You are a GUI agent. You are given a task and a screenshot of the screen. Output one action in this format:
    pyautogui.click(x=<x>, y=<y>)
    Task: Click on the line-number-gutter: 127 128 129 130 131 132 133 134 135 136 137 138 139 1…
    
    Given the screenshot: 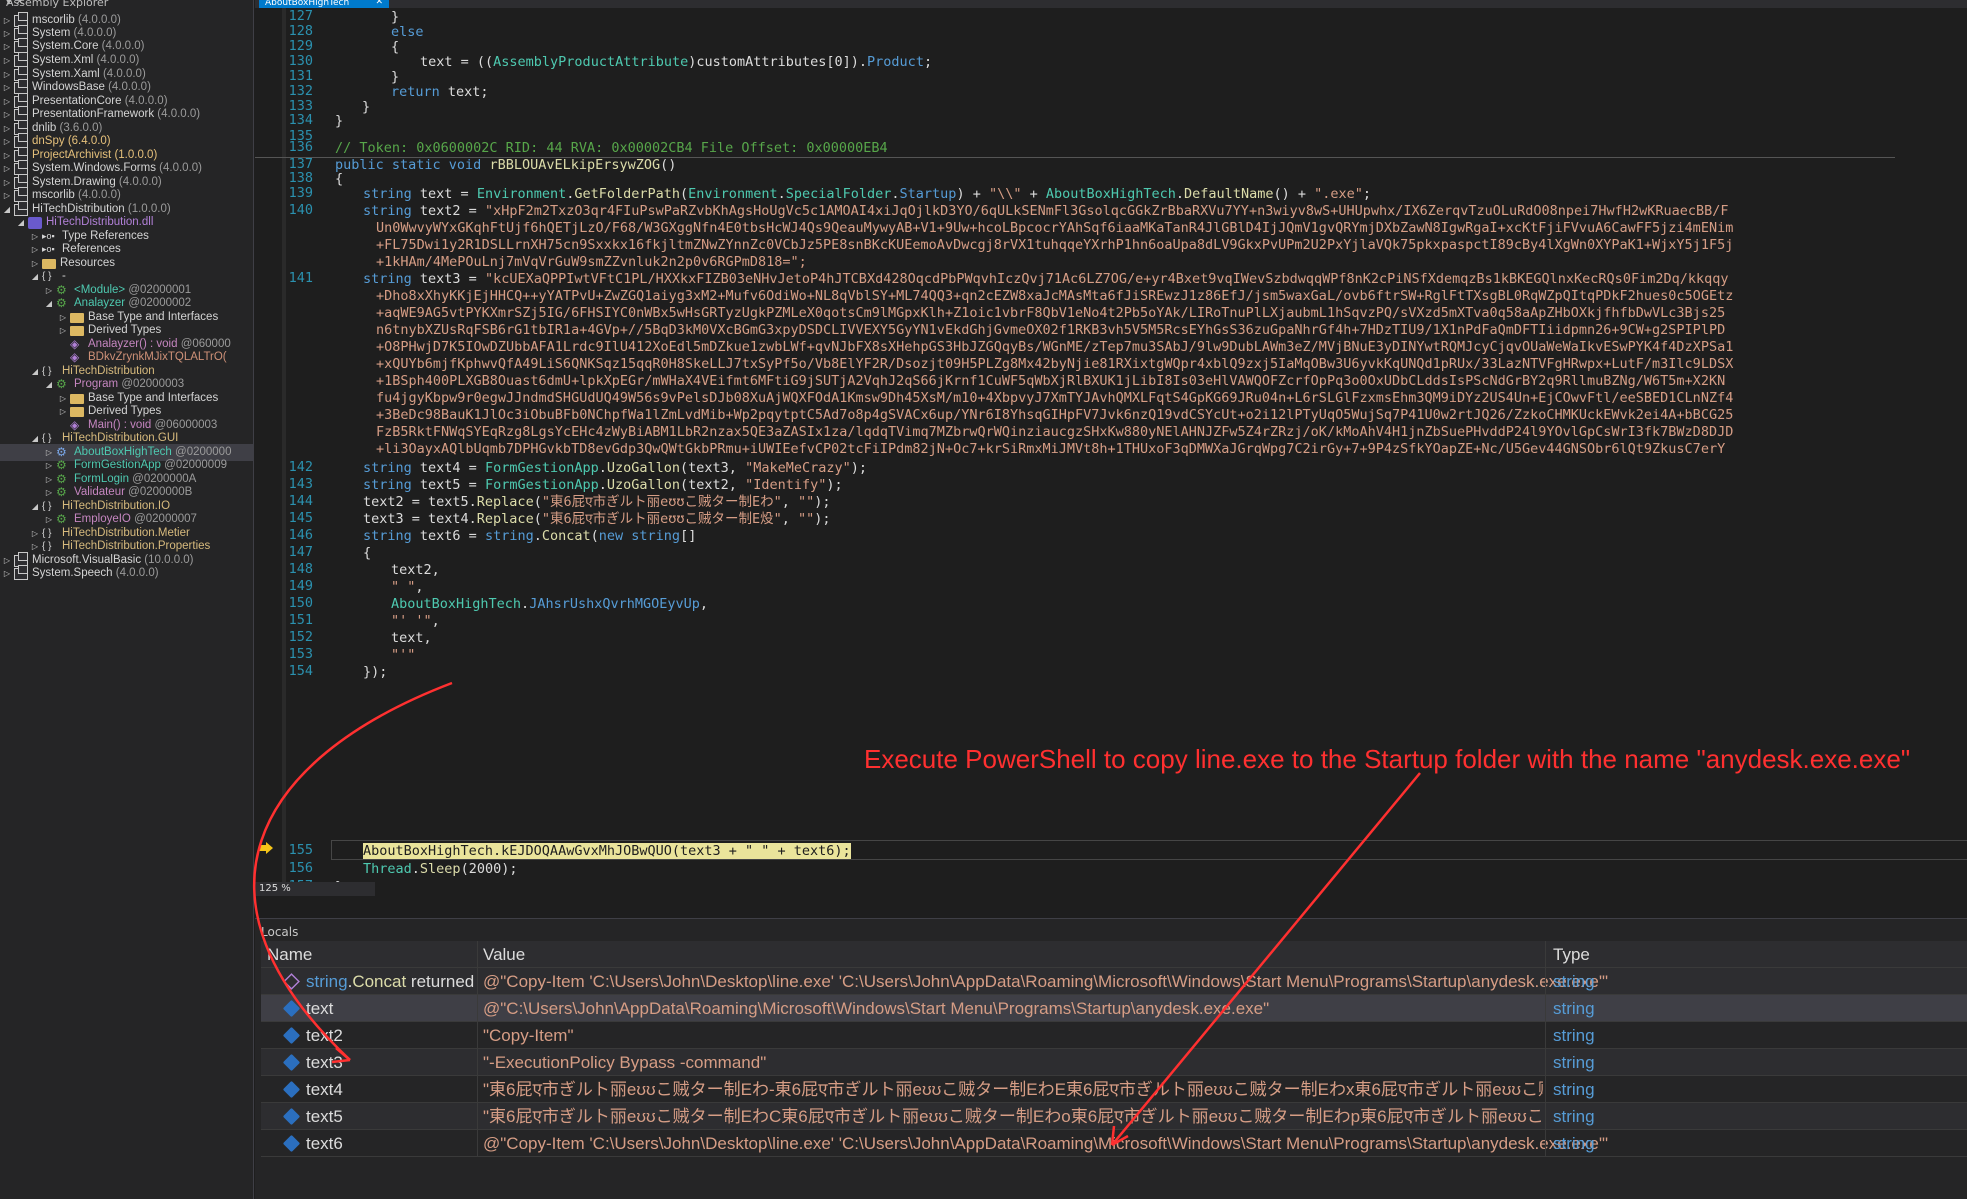 What is the action you would take?
    pyautogui.click(x=291, y=452)
    